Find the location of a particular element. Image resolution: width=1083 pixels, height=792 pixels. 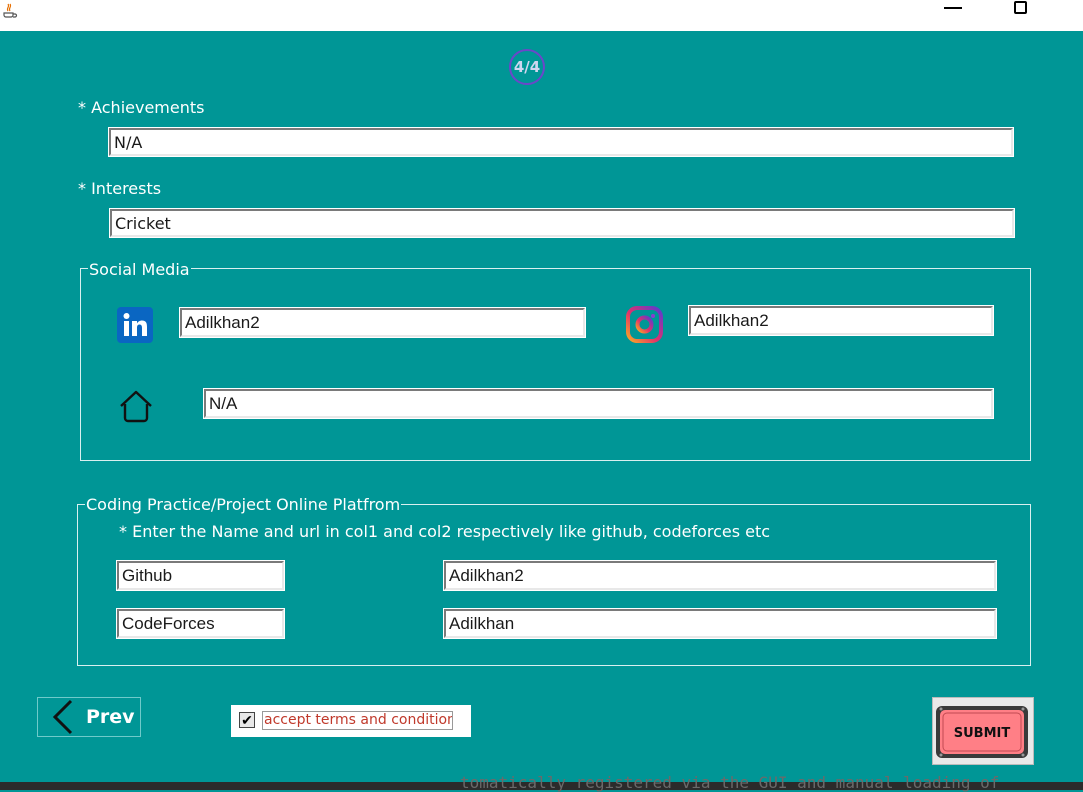

terms-checkbox: ✔ is located at coordinates (247, 720).